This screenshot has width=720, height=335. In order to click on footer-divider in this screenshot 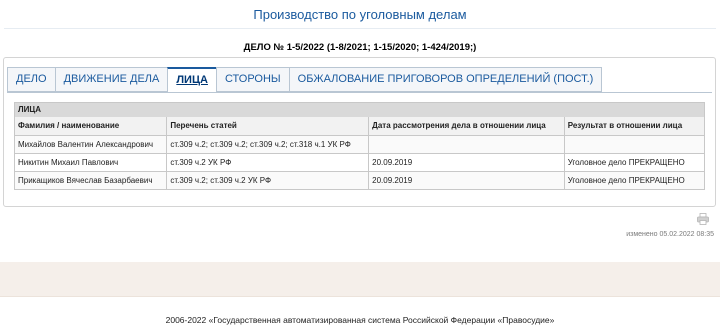, I will do `click(360, 296)`.